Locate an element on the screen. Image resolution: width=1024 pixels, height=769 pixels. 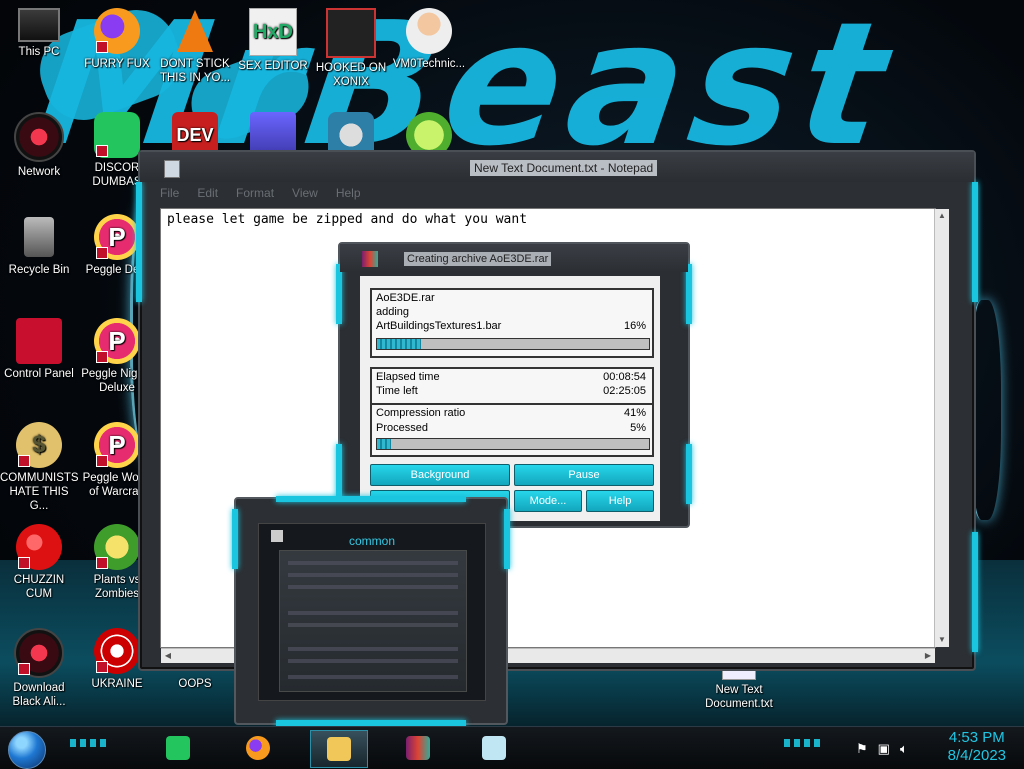
desktop-icon-control-panel: Control Panel is located at coordinates (39, 349).